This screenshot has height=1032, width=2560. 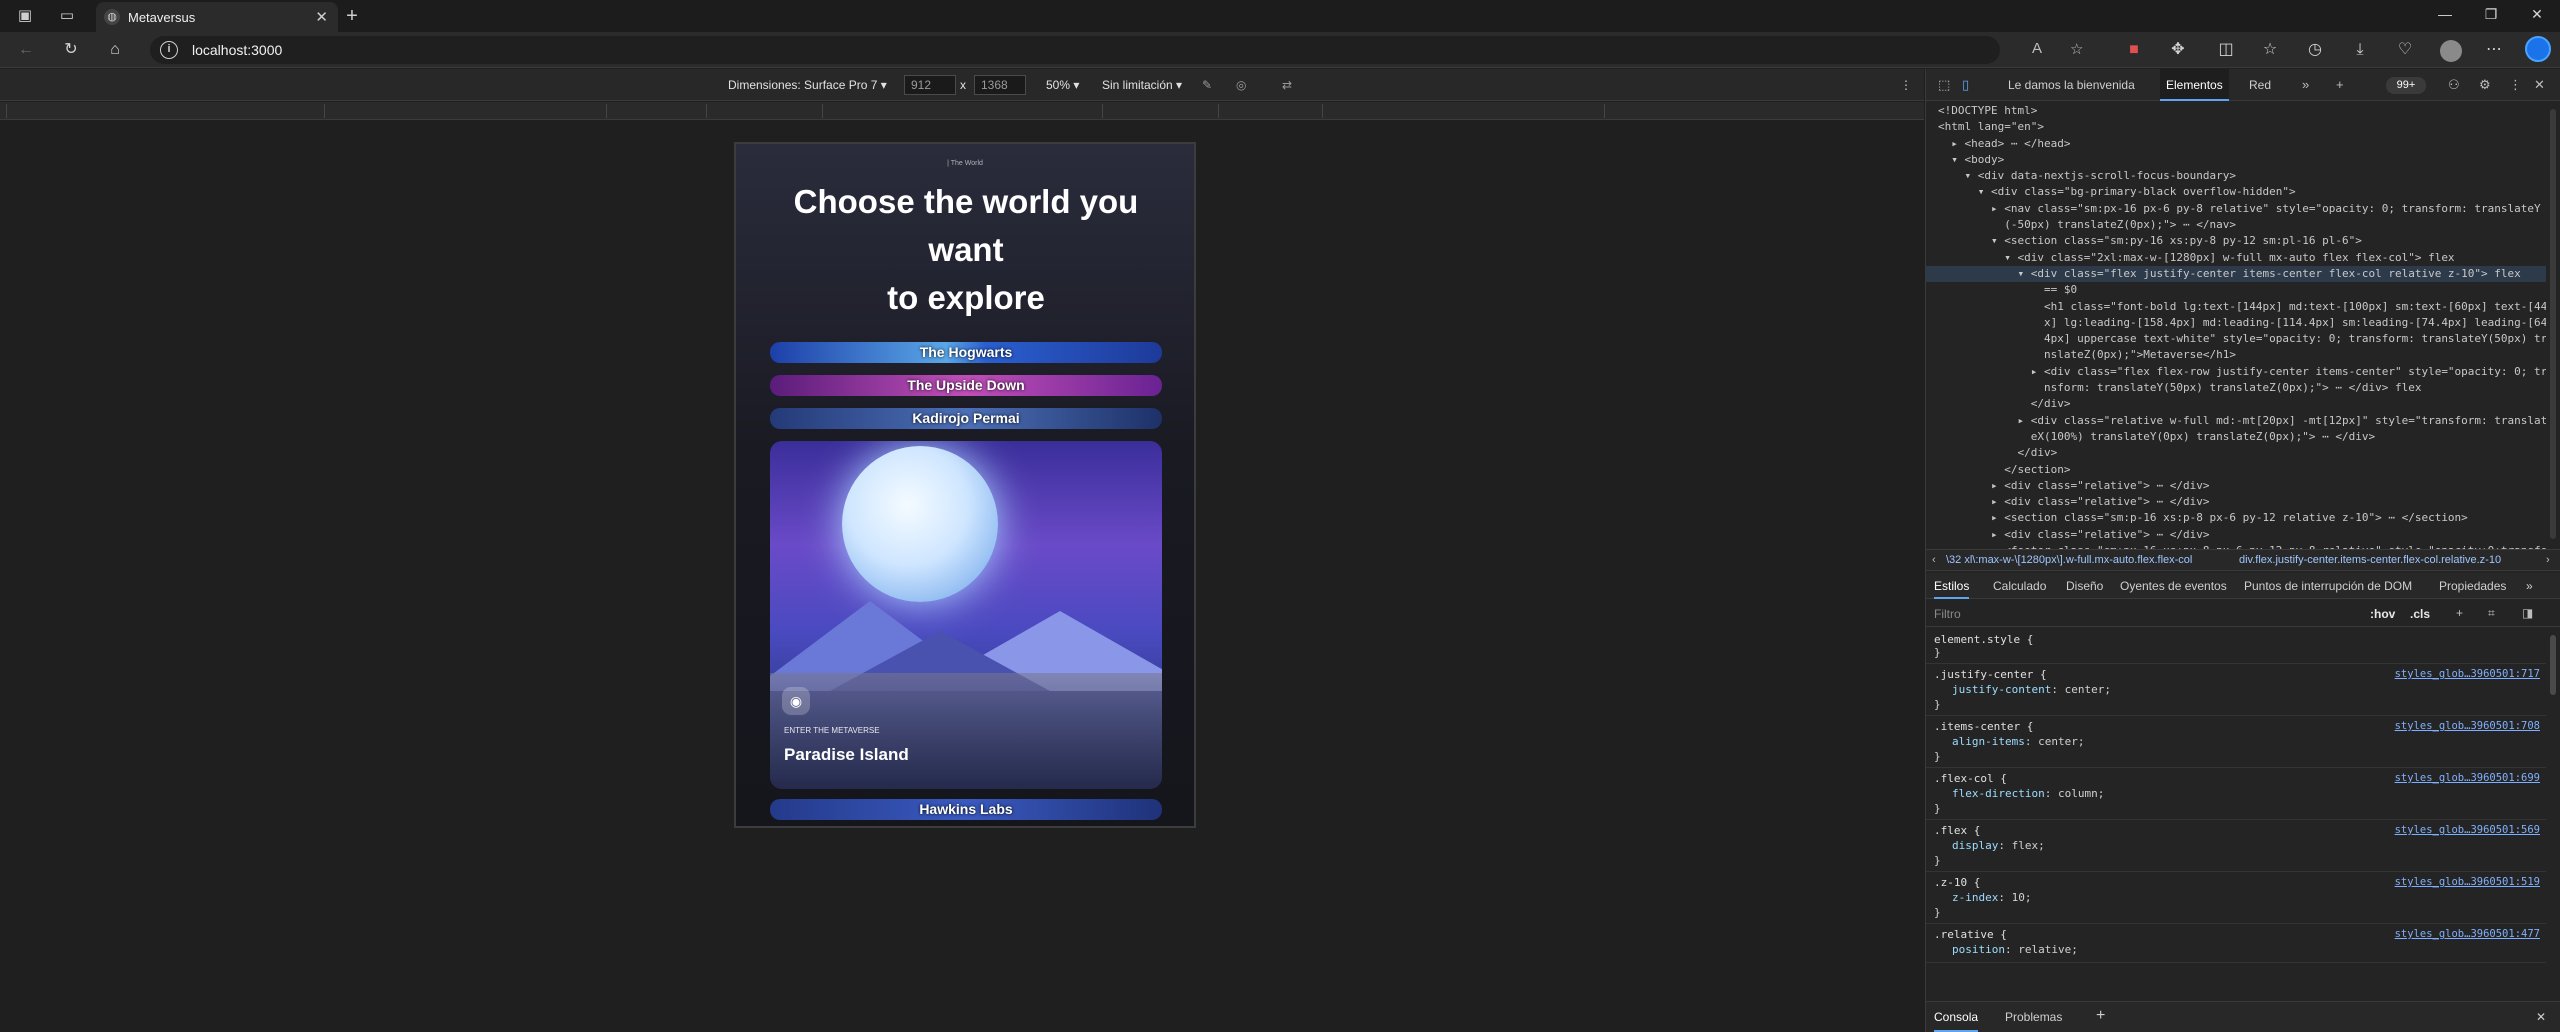 I want to click on new-tab-button: +, so click(x=352, y=16).